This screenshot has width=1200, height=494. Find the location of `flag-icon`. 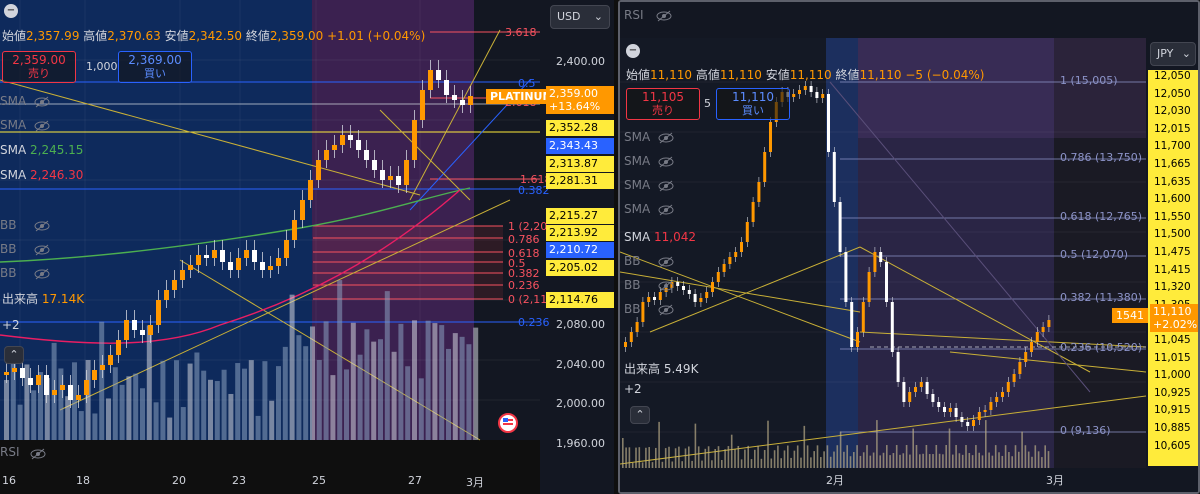

flag-icon is located at coordinates (508, 424).